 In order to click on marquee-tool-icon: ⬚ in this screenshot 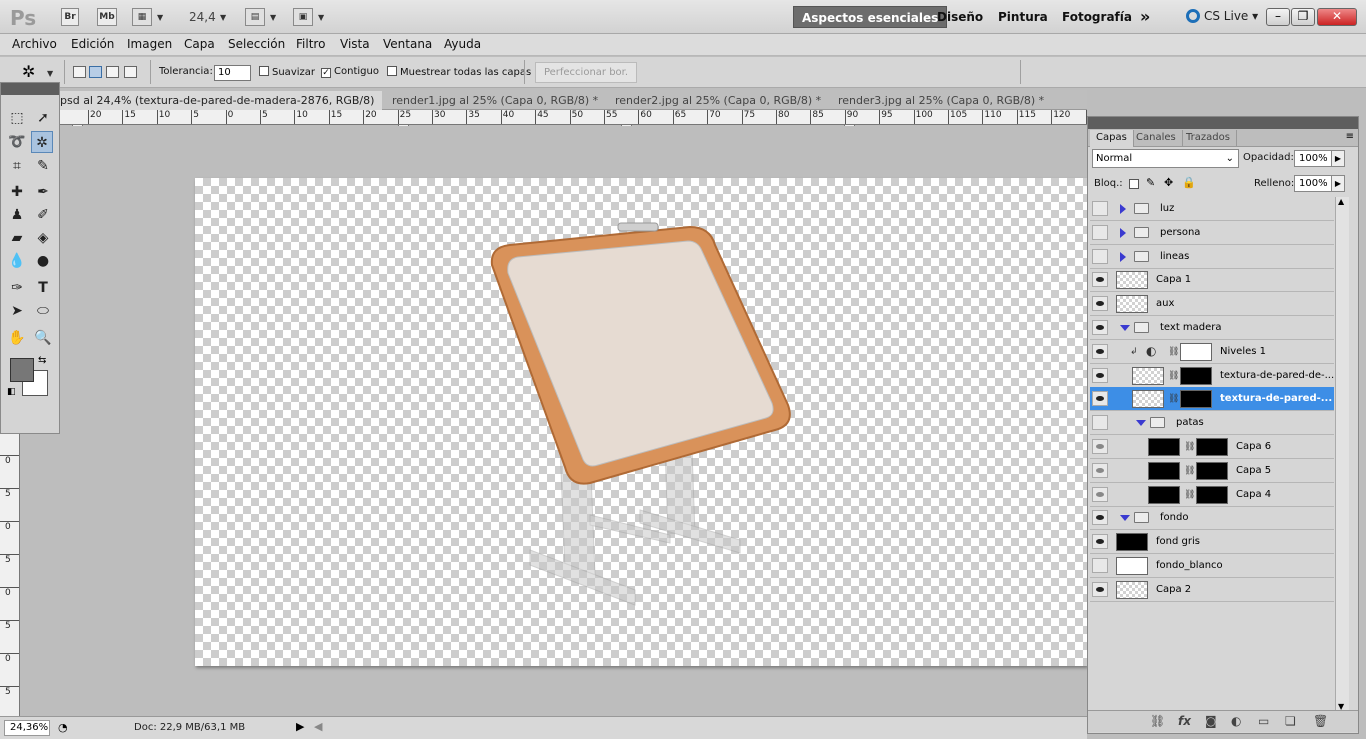, I will do `click(17, 118)`.